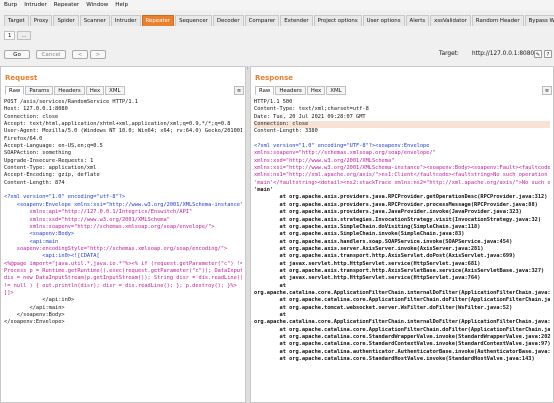 The height and width of the screenshot is (403, 554). Describe the element at coordinates (9, 292) in the screenshot. I see `request-line: ]]>` at that location.